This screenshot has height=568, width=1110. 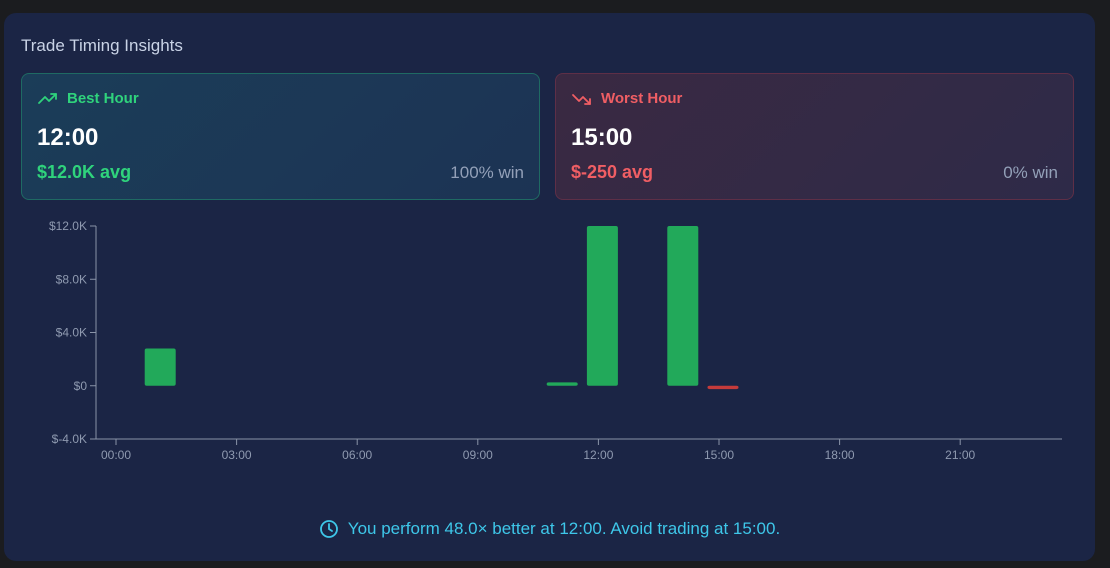 What do you see at coordinates (69, 439) in the screenshot?
I see `y-tick-label: $-4.0K` at bounding box center [69, 439].